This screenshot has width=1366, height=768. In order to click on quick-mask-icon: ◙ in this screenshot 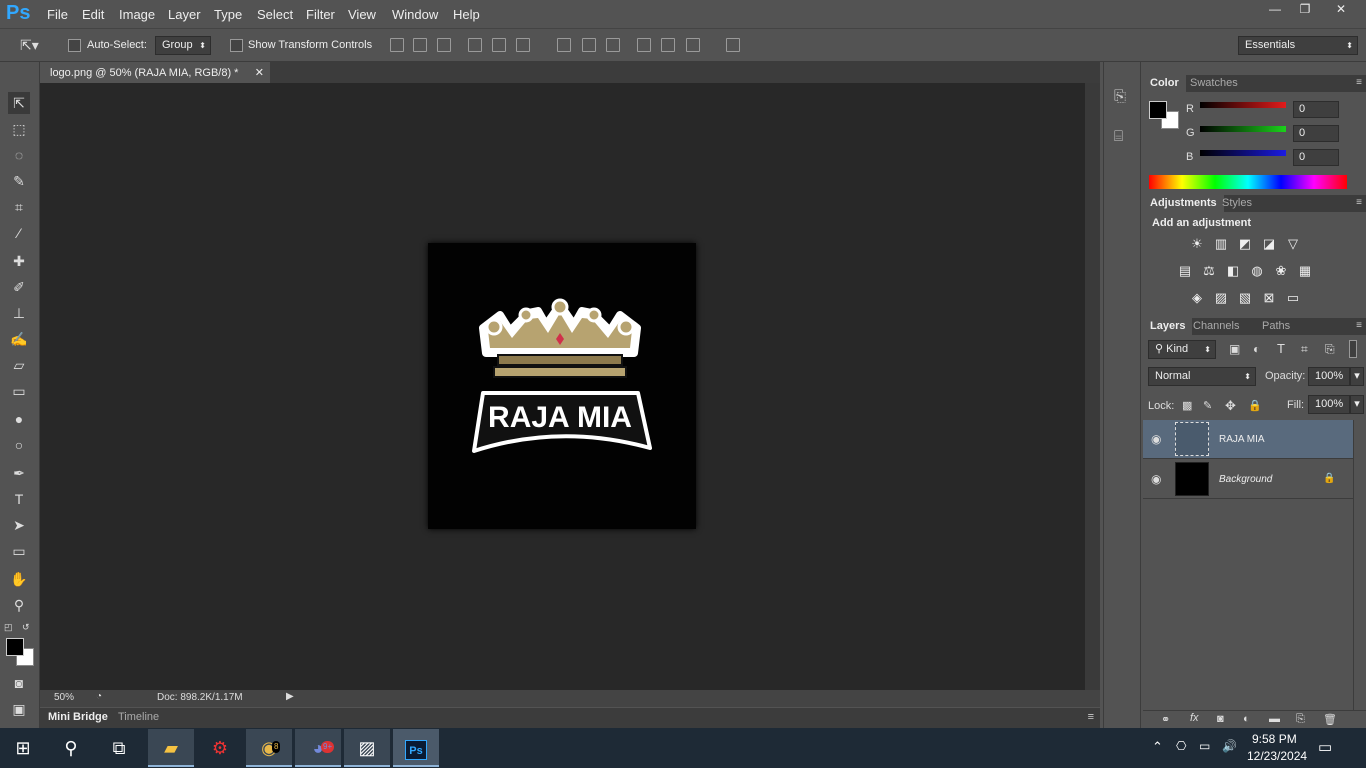, I will do `click(19, 683)`.